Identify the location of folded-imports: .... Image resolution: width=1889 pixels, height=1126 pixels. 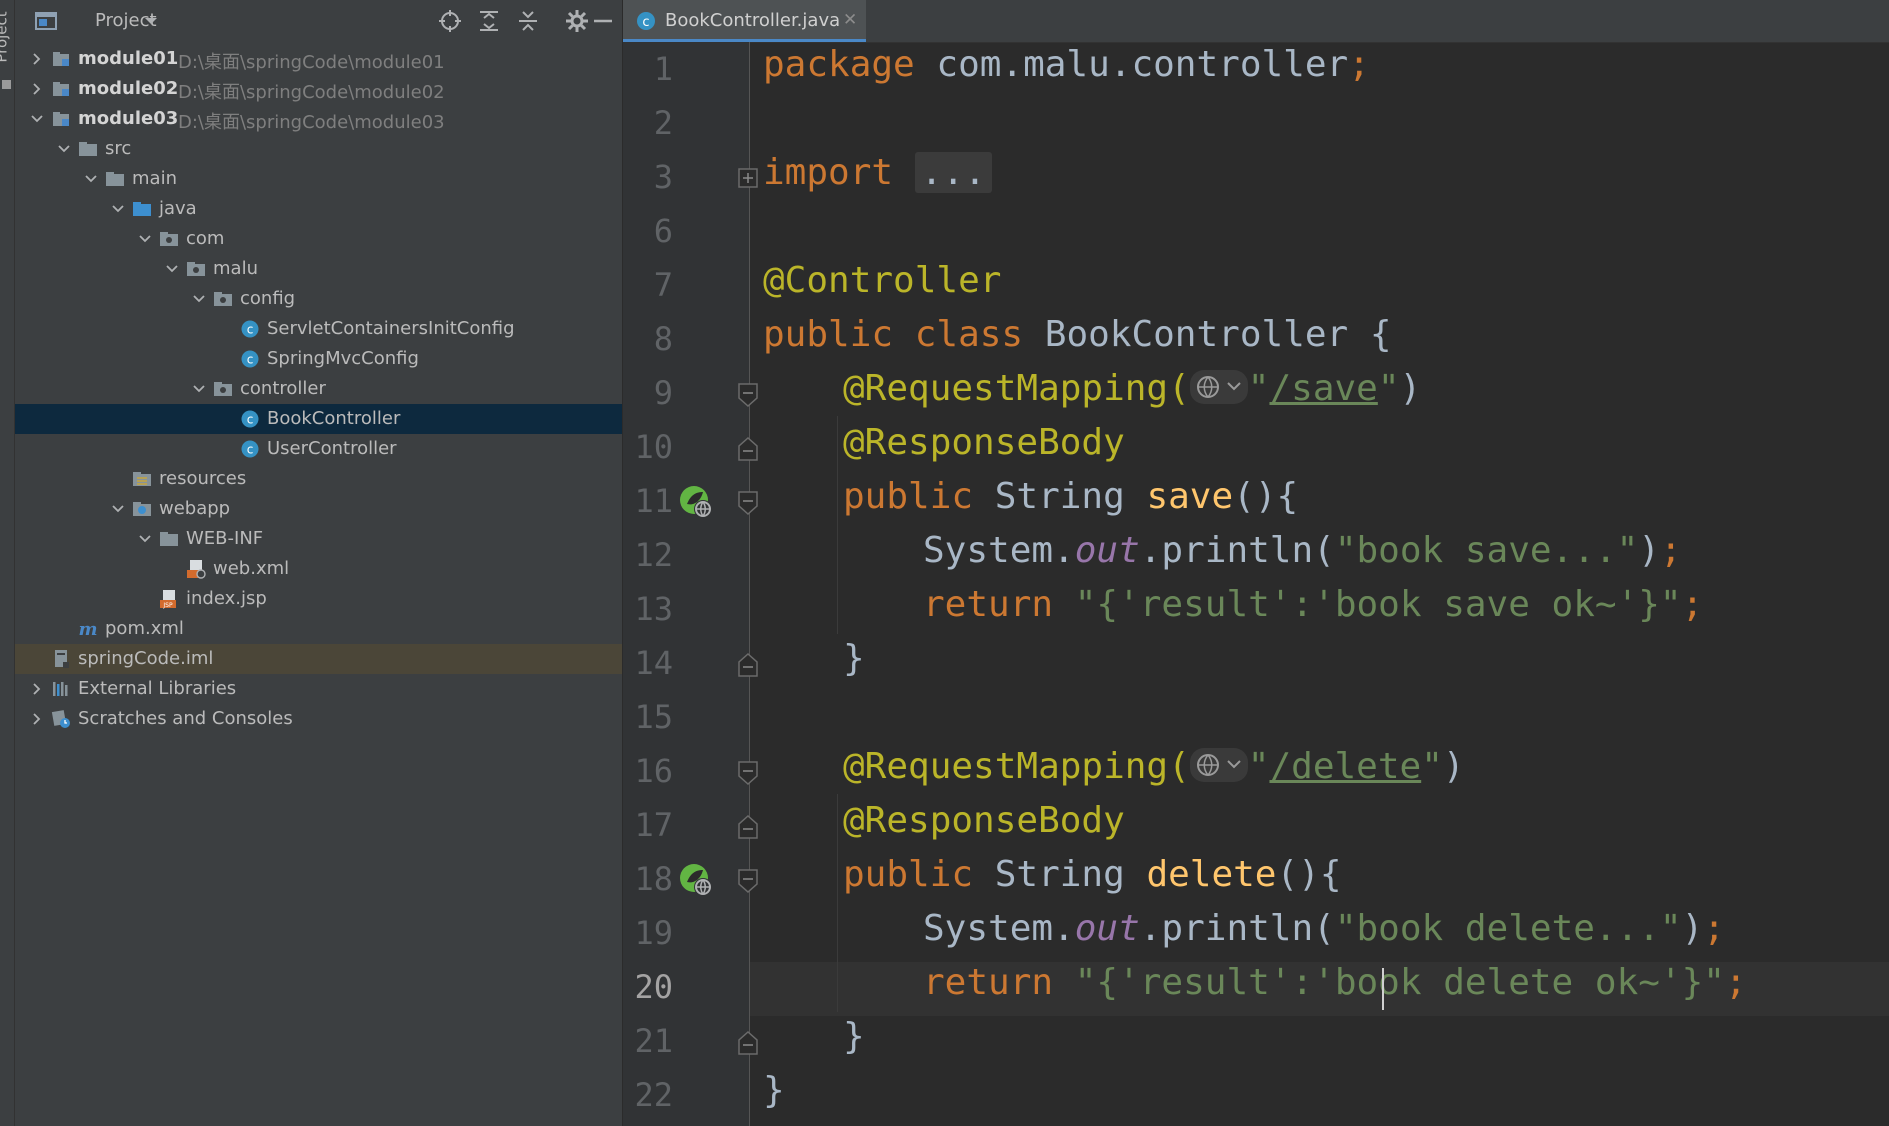
(953, 172).